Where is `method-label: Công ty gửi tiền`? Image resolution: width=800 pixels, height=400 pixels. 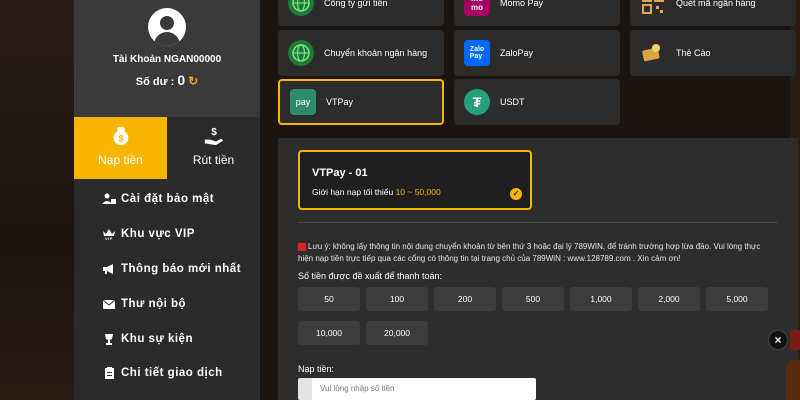 method-label: Công ty gửi tiền is located at coordinates (356, 4).